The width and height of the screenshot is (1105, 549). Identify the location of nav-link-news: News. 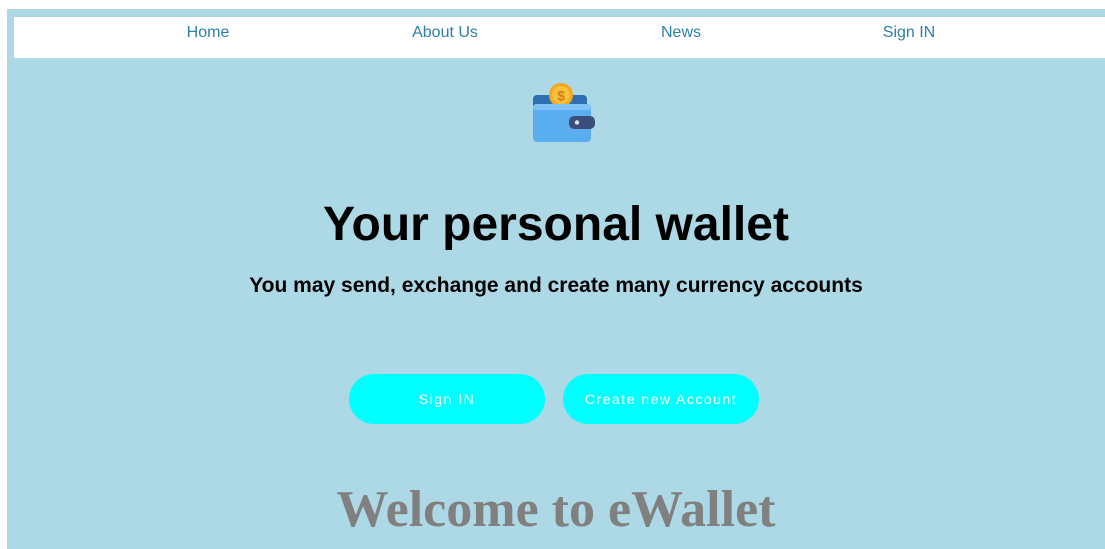
(681, 37).